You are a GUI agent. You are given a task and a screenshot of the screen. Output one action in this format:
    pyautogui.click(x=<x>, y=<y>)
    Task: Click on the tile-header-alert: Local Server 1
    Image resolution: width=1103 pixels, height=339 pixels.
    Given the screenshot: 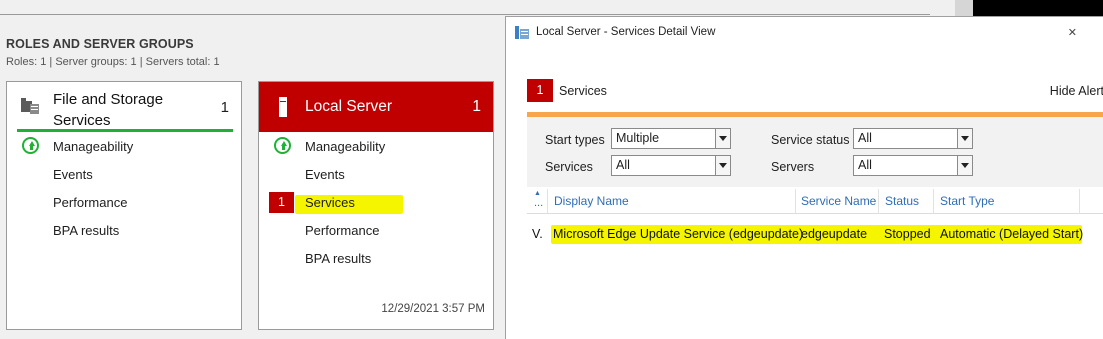 What is the action you would take?
    pyautogui.click(x=376, y=107)
    